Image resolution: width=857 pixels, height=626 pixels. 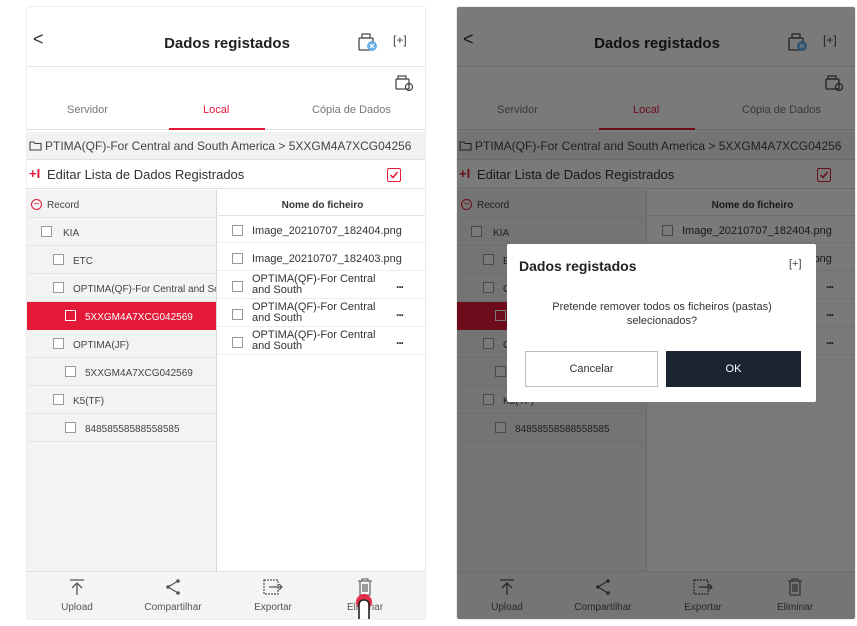 I want to click on file-item: Image_20210707_182404.png, so click(x=321, y=230).